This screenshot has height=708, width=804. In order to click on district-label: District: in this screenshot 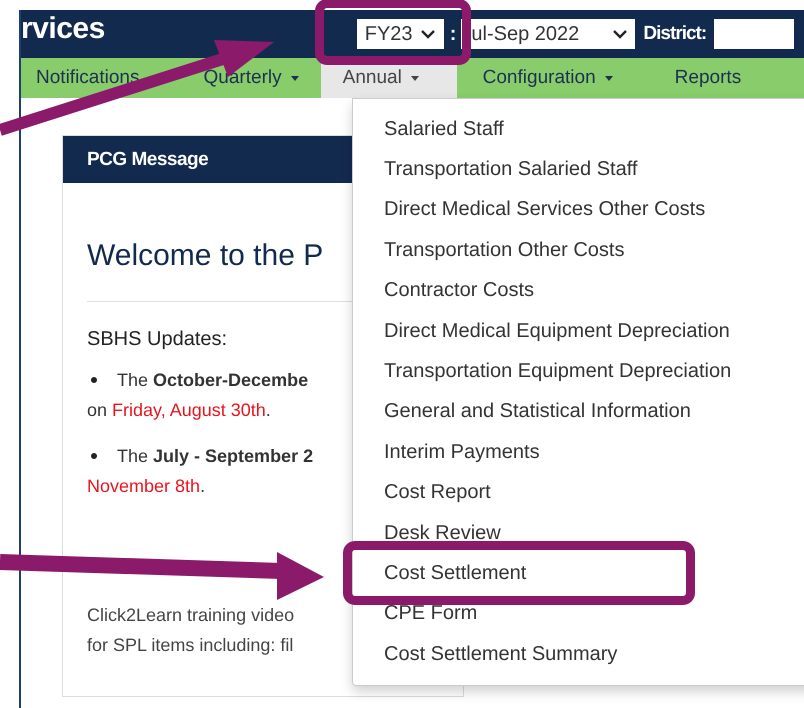, I will do `click(674, 34)`.